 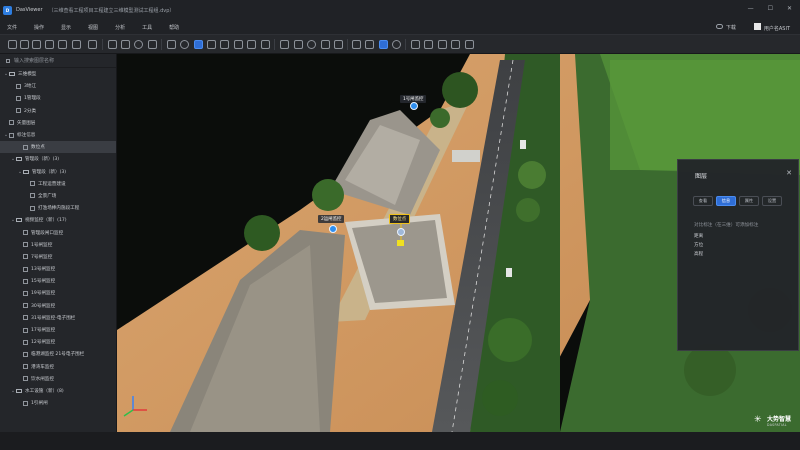 What do you see at coordinates (455, 44) in the screenshot?
I see `fly-route-icon` at bounding box center [455, 44].